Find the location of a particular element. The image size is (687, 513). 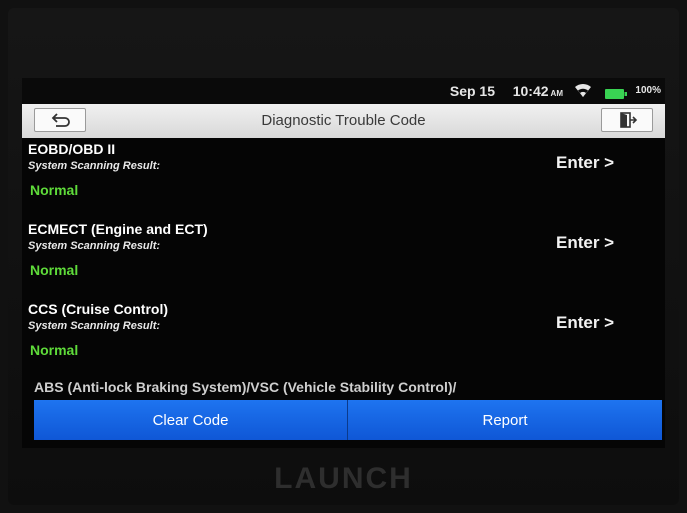

system-name: CCS (Cruise Control) is located at coordinates (98, 309).